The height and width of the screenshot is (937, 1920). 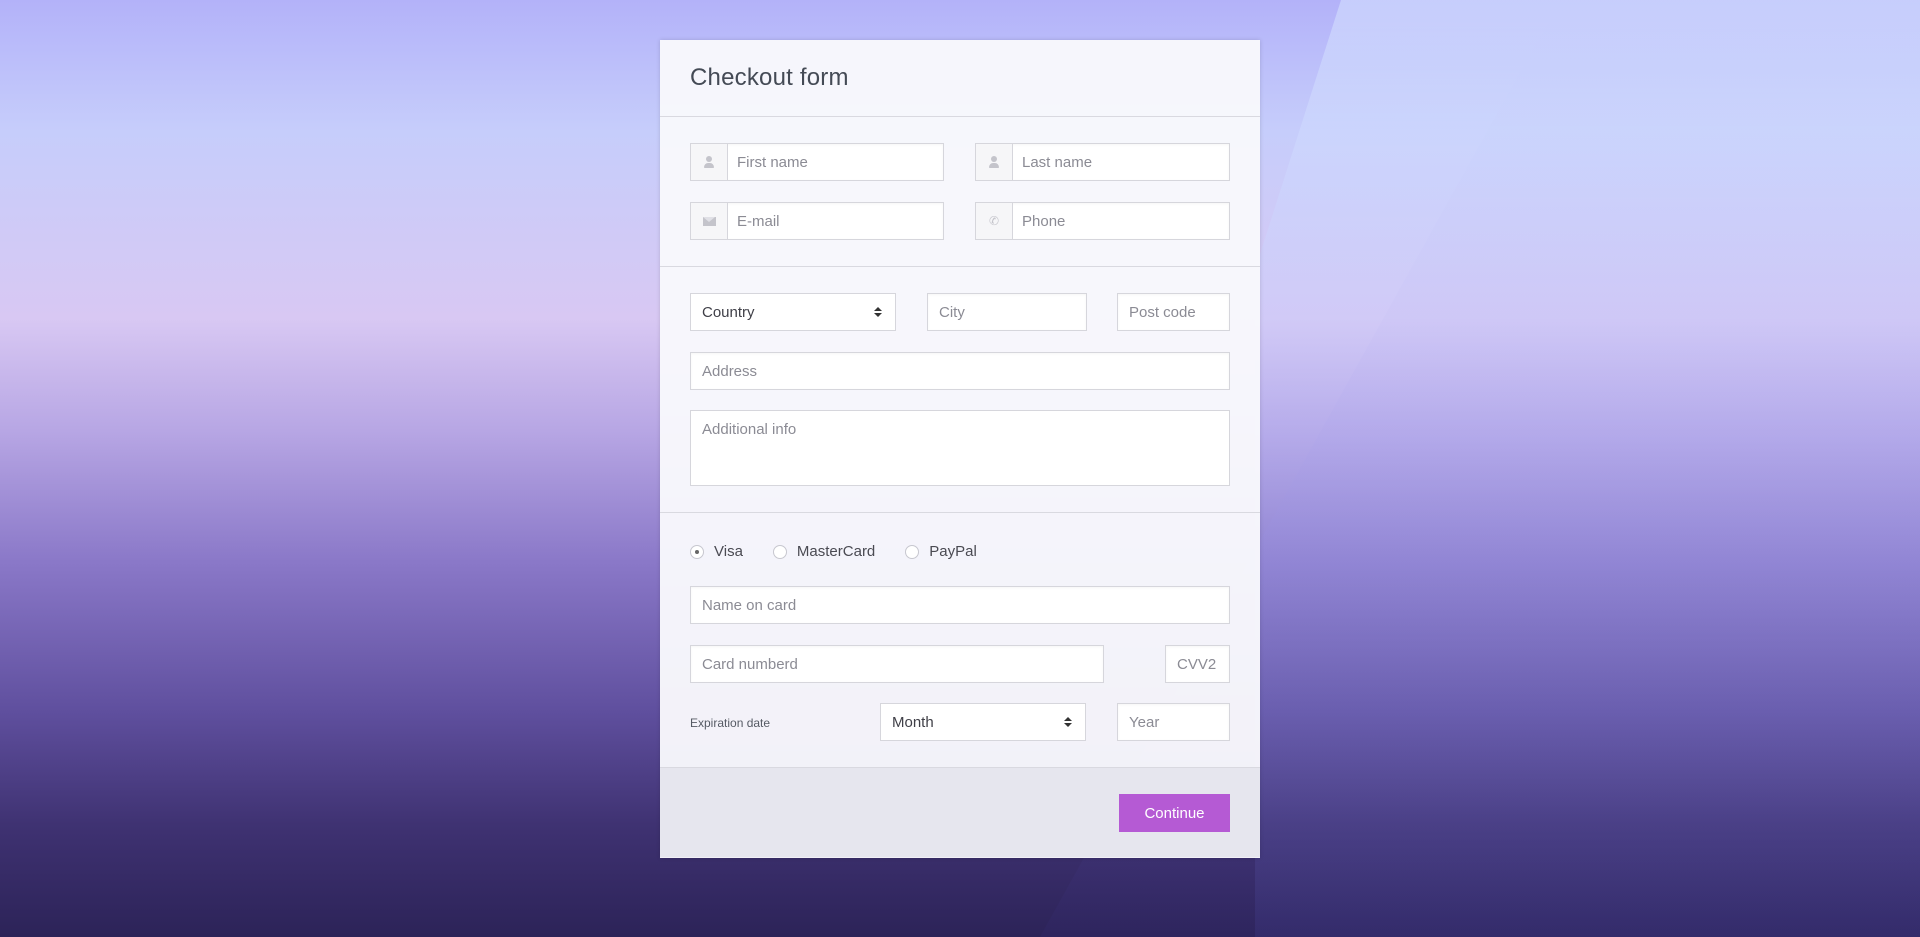 What do you see at coordinates (960, 78) in the screenshot?
I see `card-header: Checkout form` at bounding box center [960, 78].